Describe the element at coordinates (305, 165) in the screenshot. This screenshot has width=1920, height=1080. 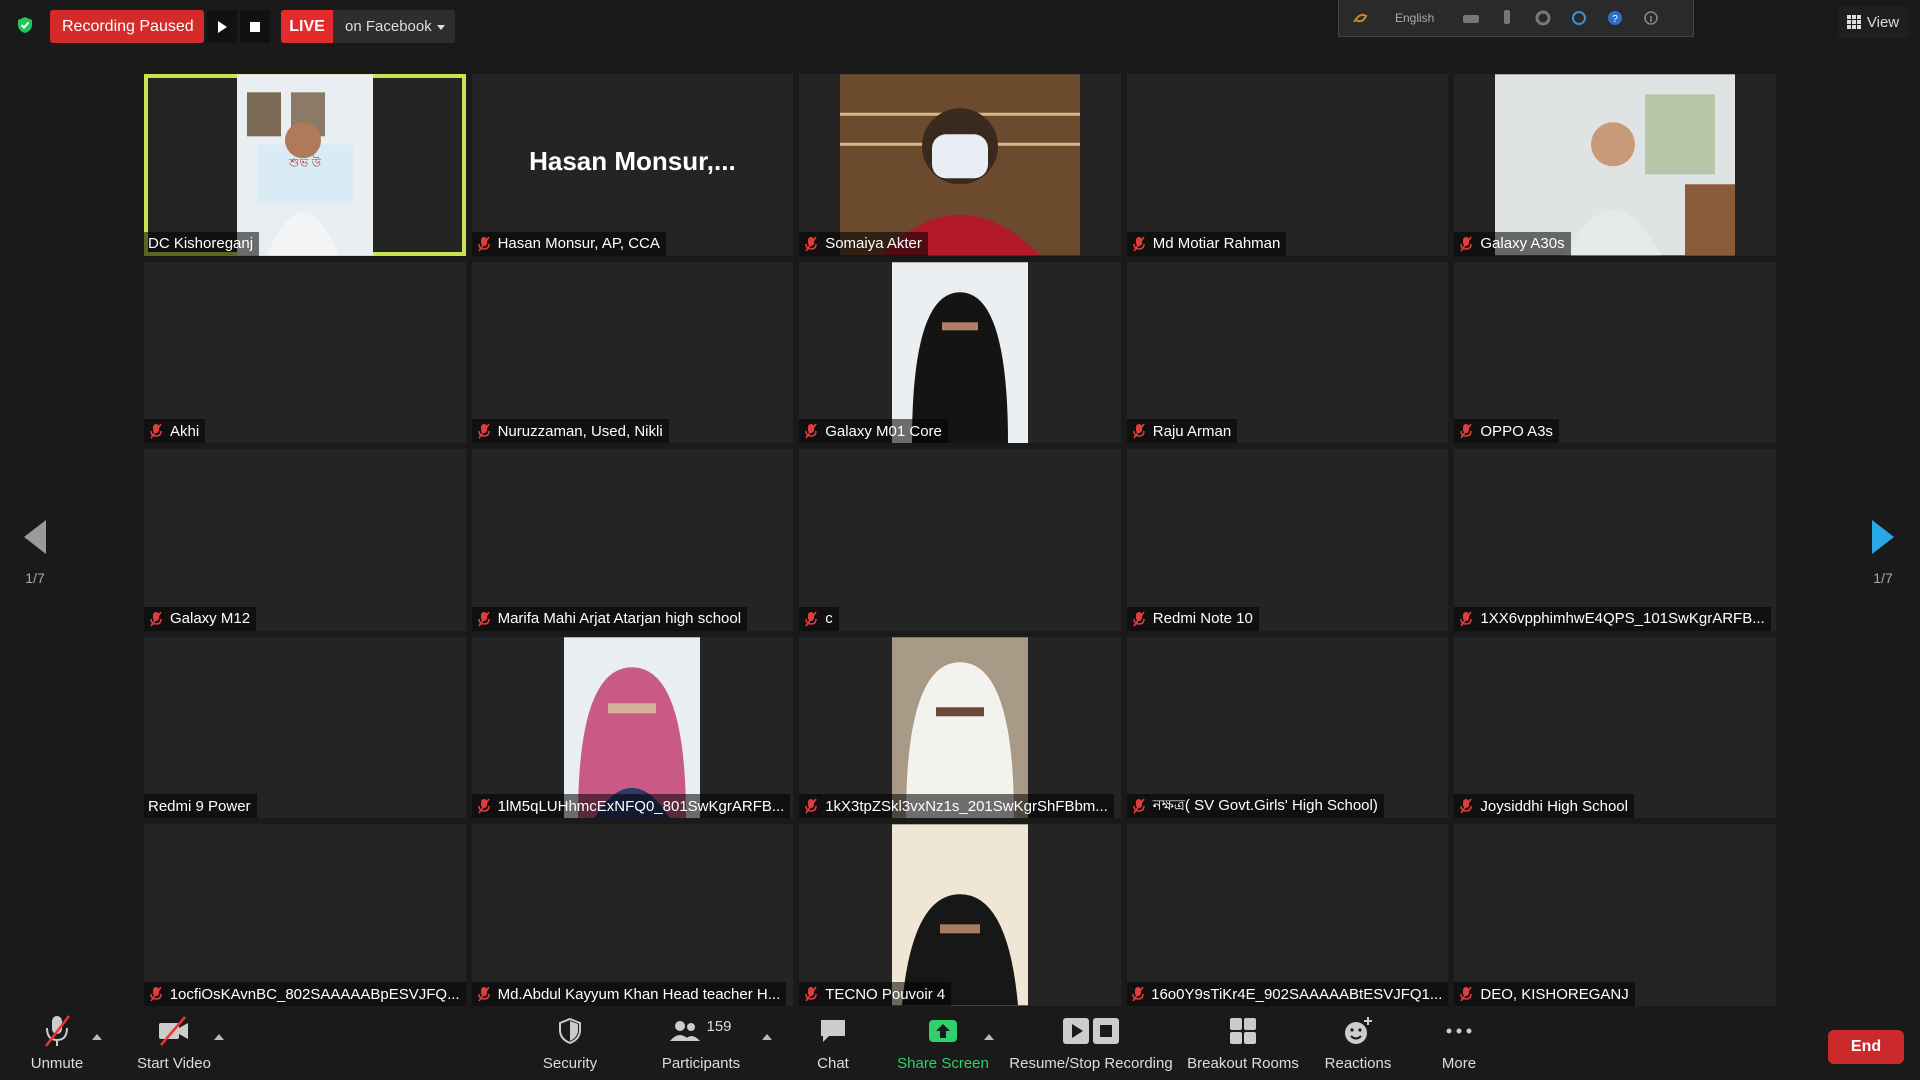
I see `participant-tile: শুভ উ DC Kishoreganj` at that location.